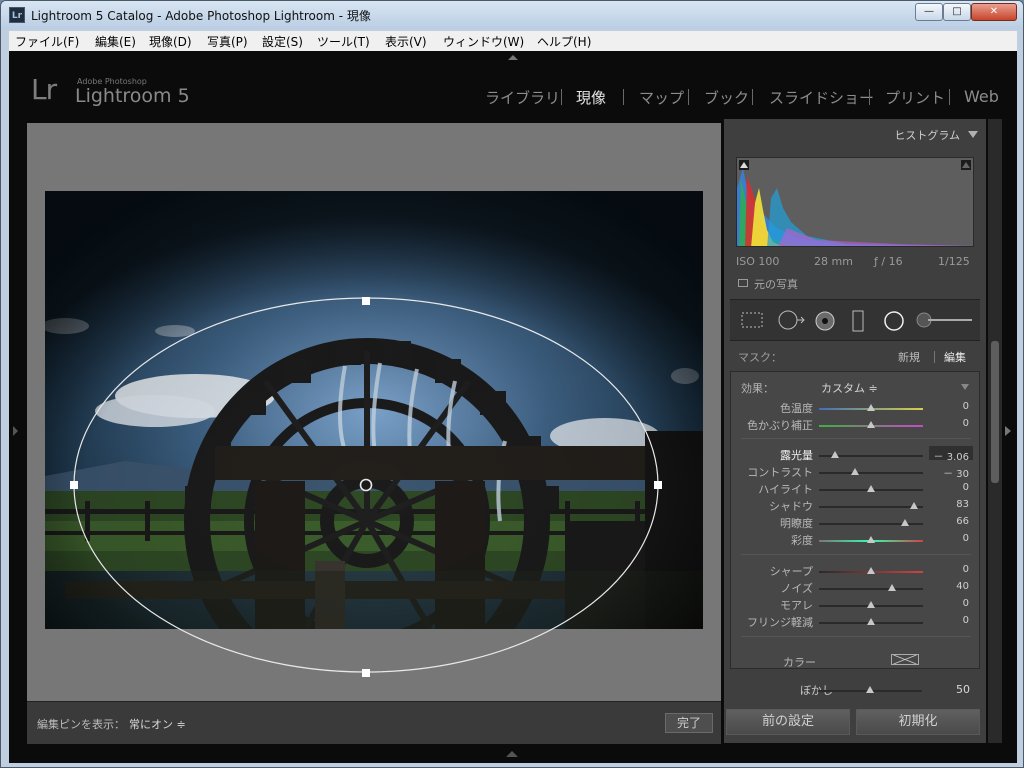 The image size is (1024, 768). I want to click on module-develop: 現像, so click(591, 97).